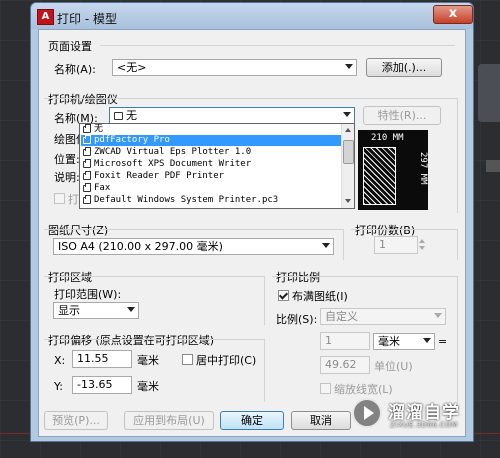 Image resolution: width=500 pixels, height=458 pixels. What do you see at coordinates (102, 359) in the screenshot?
I see `offset-x-input: 11.55` at bounding box center [102, 359].